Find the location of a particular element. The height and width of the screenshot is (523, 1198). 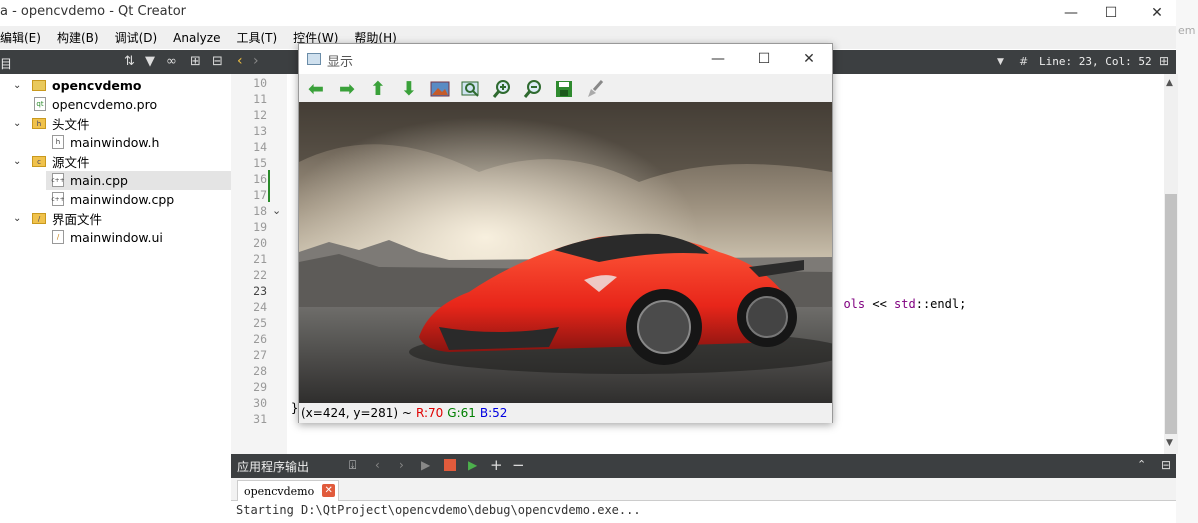

menu-build: 构建(B) is located at coordinates (78, 37).